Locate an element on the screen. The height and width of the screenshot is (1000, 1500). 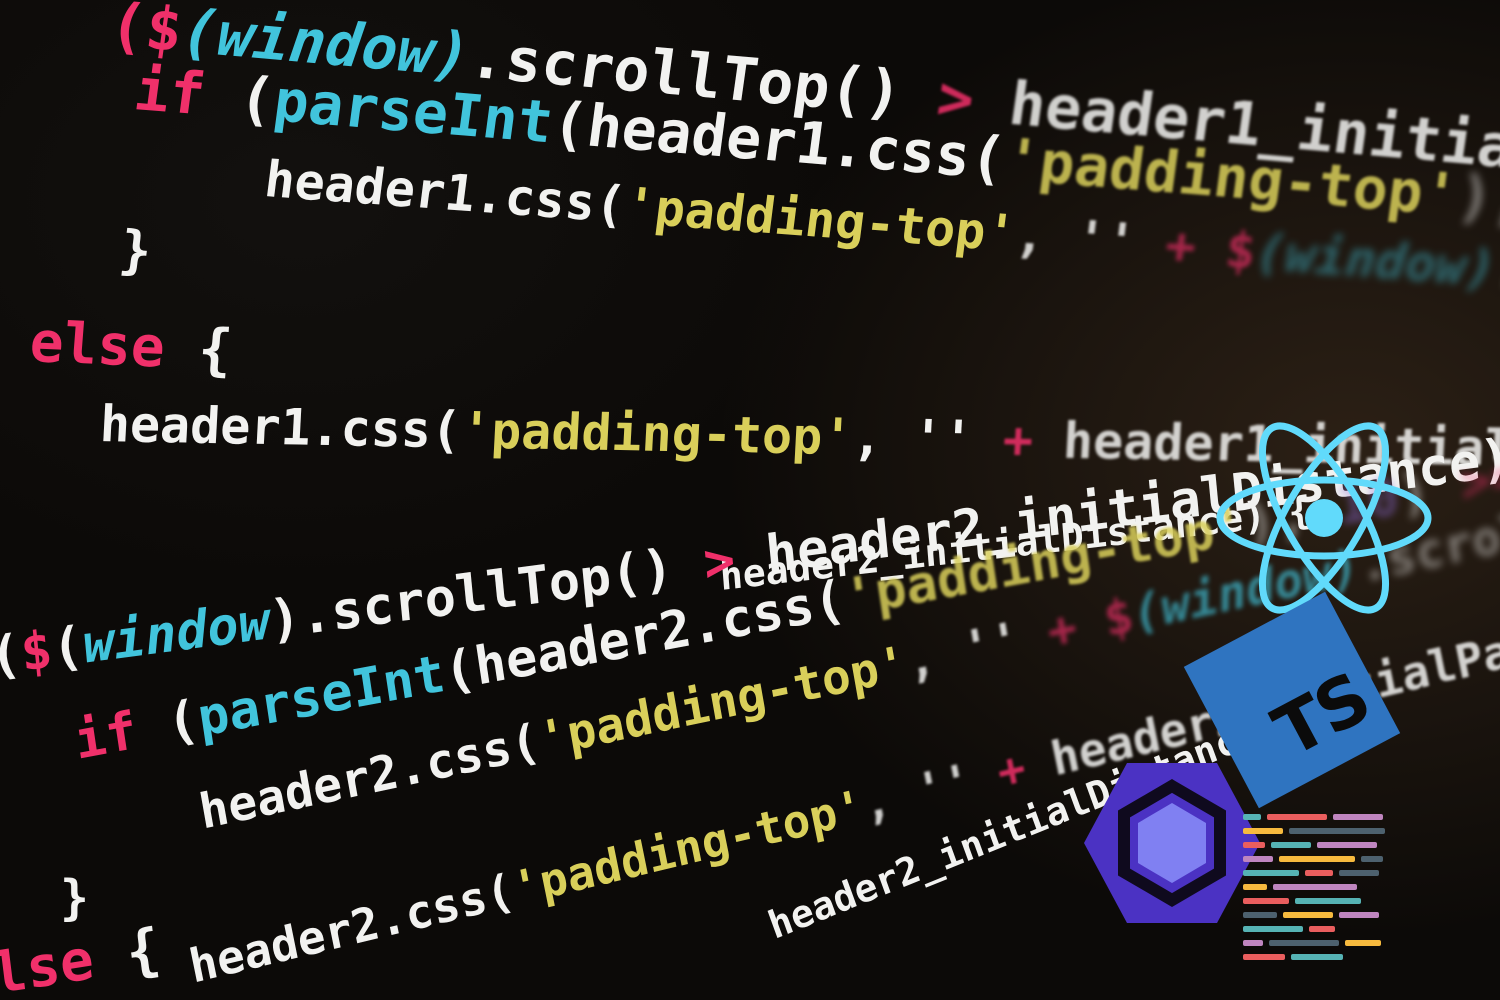
code-token: >= is located at coordinates (1477, 479).